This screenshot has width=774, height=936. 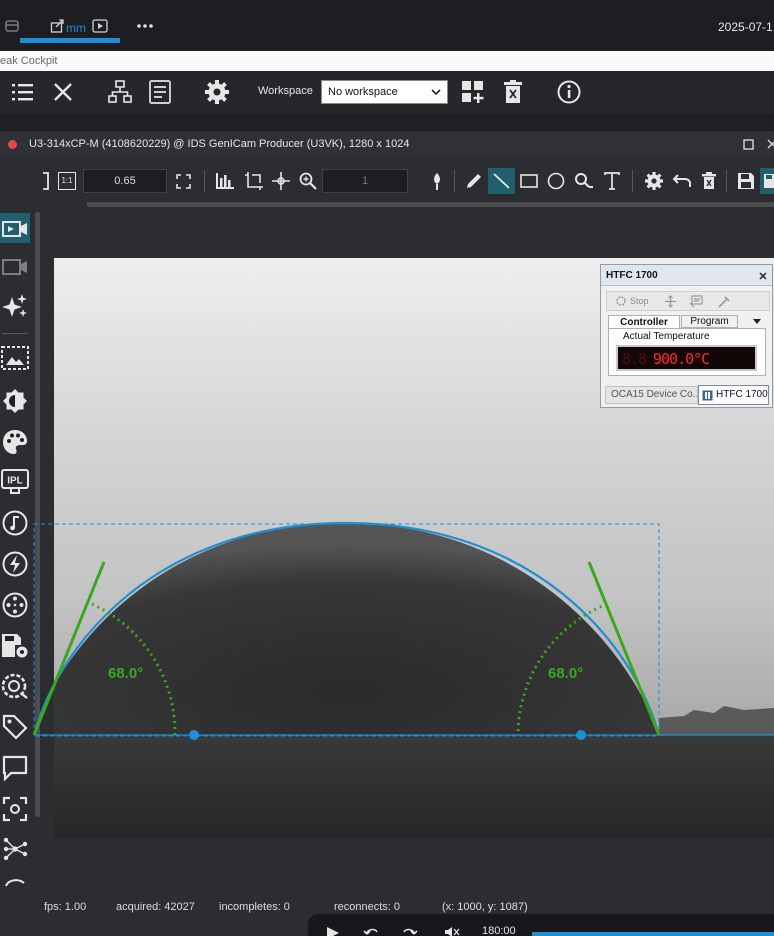 What do you see at coordinates (688, 301) in the screenshot?
I see `htfc-toolbar: Stop` at bounding box center [688, 301].